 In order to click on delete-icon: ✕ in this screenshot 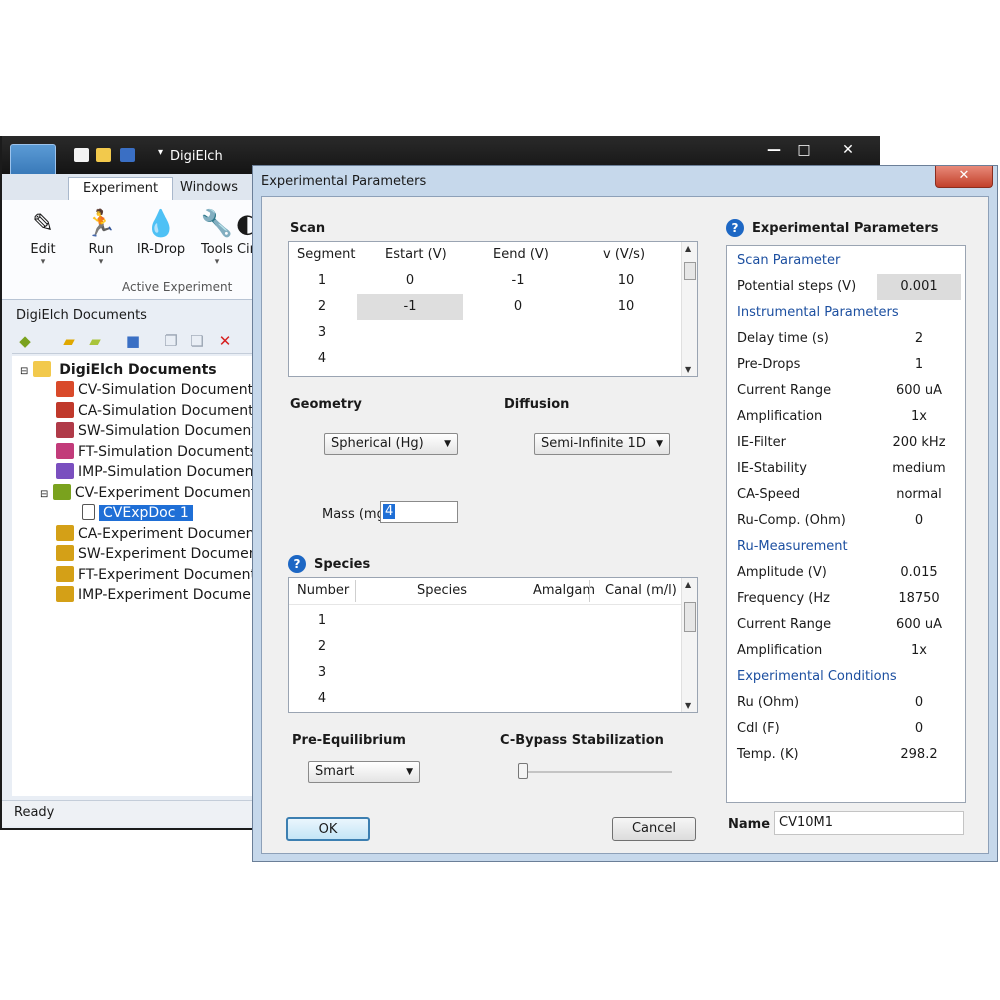, I will do `click(225, 341)`.